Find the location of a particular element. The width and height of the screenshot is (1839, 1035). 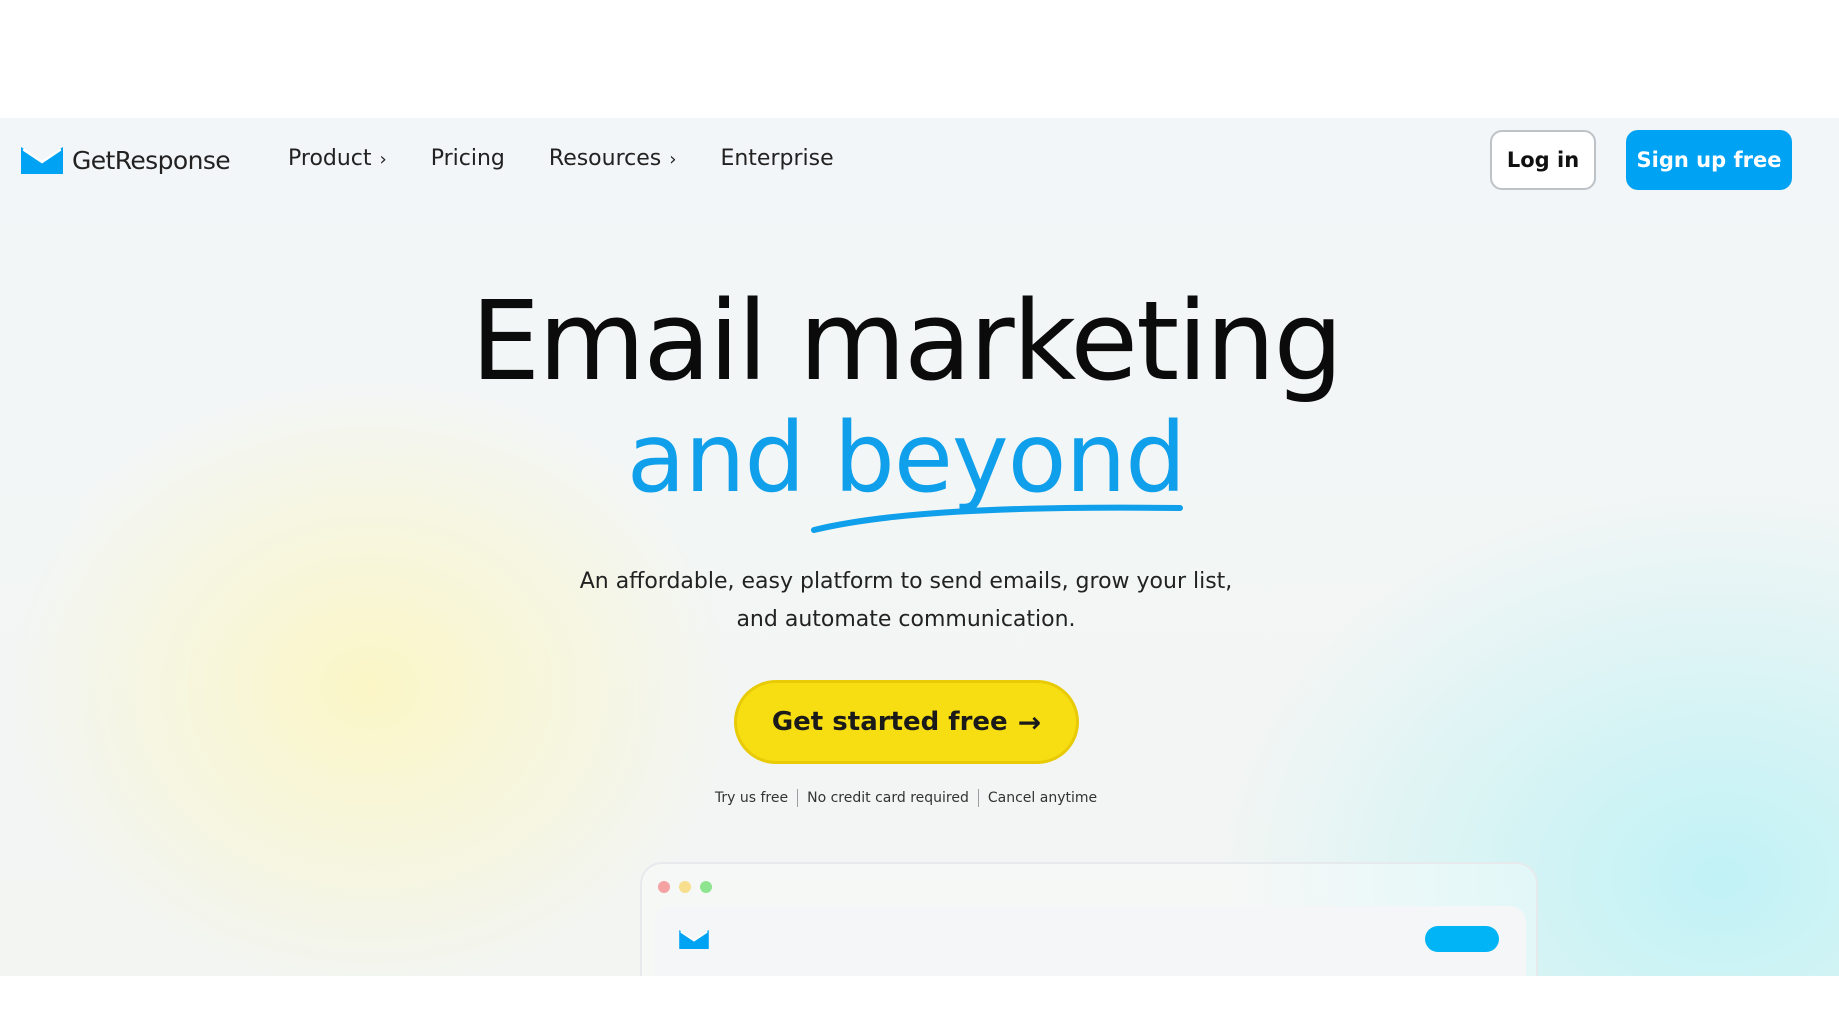

nav-item-enterprise: Enterprise is located at coordinates (776, 158).